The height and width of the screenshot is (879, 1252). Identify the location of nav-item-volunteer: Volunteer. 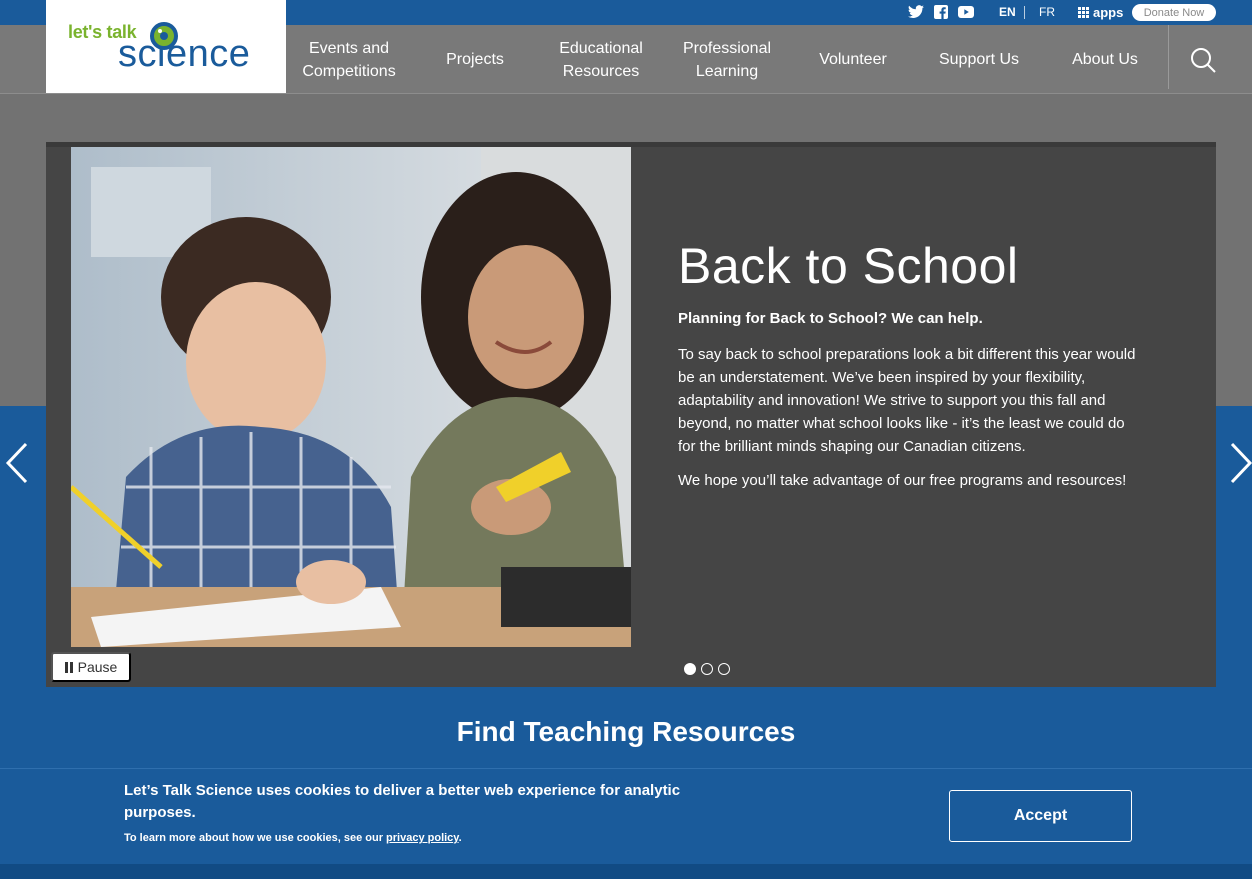
(853, 59).